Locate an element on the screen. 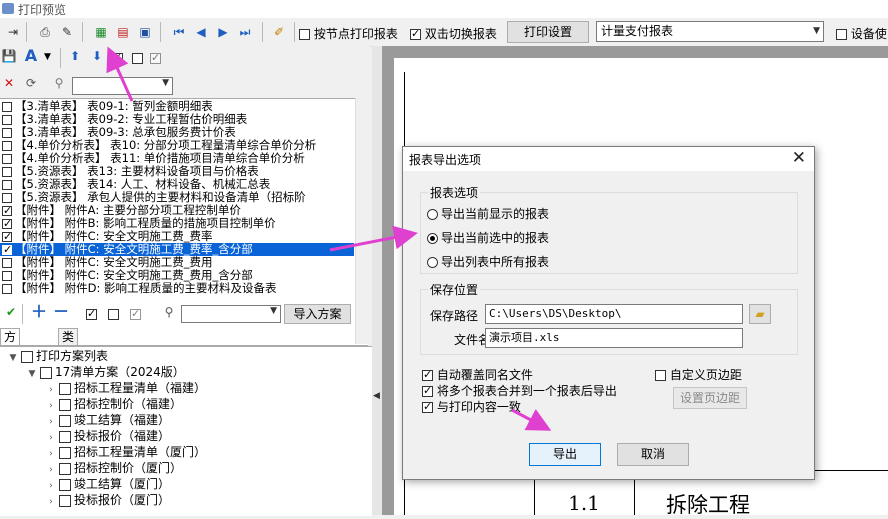  word-export-icon: ▣ is located at coordinates (145, 32).